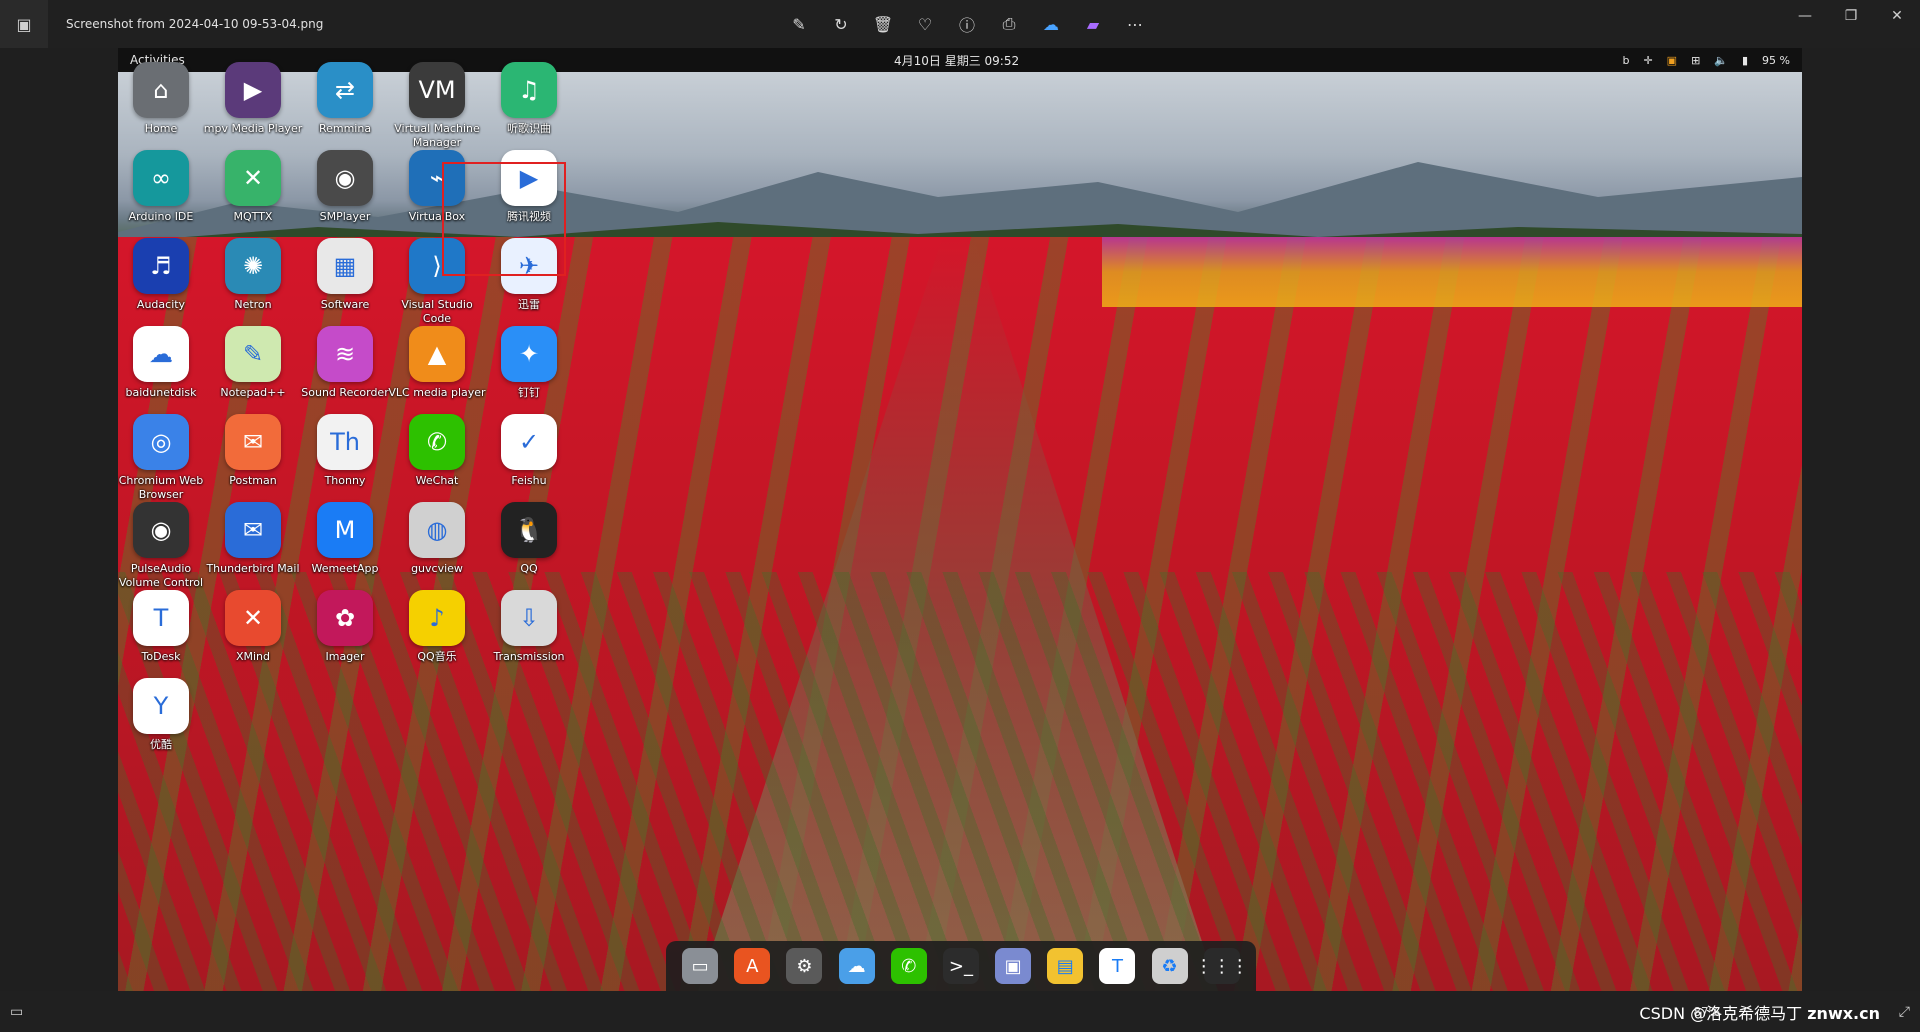 The width and height of the screenshot is (1920, 1032). I want to click on system-tray: b ✛ ▣ ⊞ 🔈 ▮ 95 %, so click(1706, 60).